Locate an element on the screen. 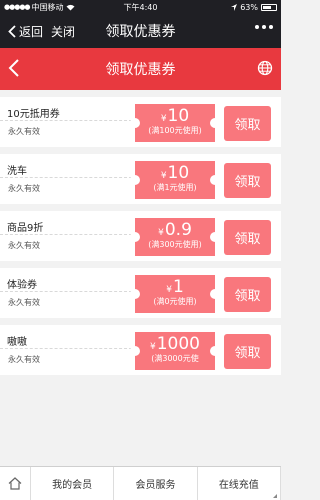 The image size is (320, 500). nav-item-label: 会员服务 is located at coordinates (155, 485).